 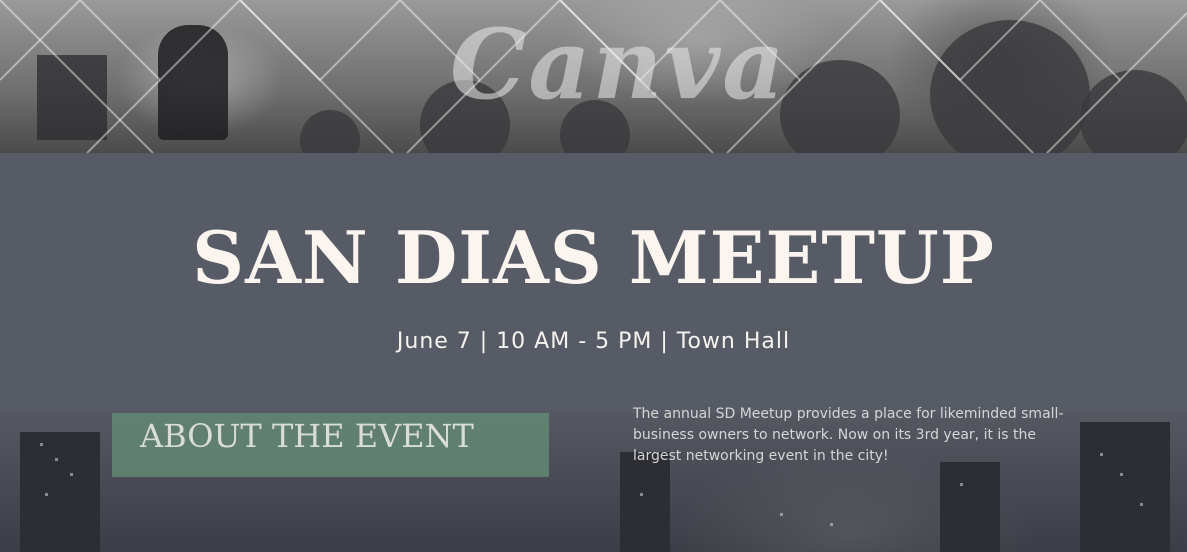 I want to click on event-details: June 7 | 10 AM - 5 PM | Town Hall, so click(x=593, y=341).